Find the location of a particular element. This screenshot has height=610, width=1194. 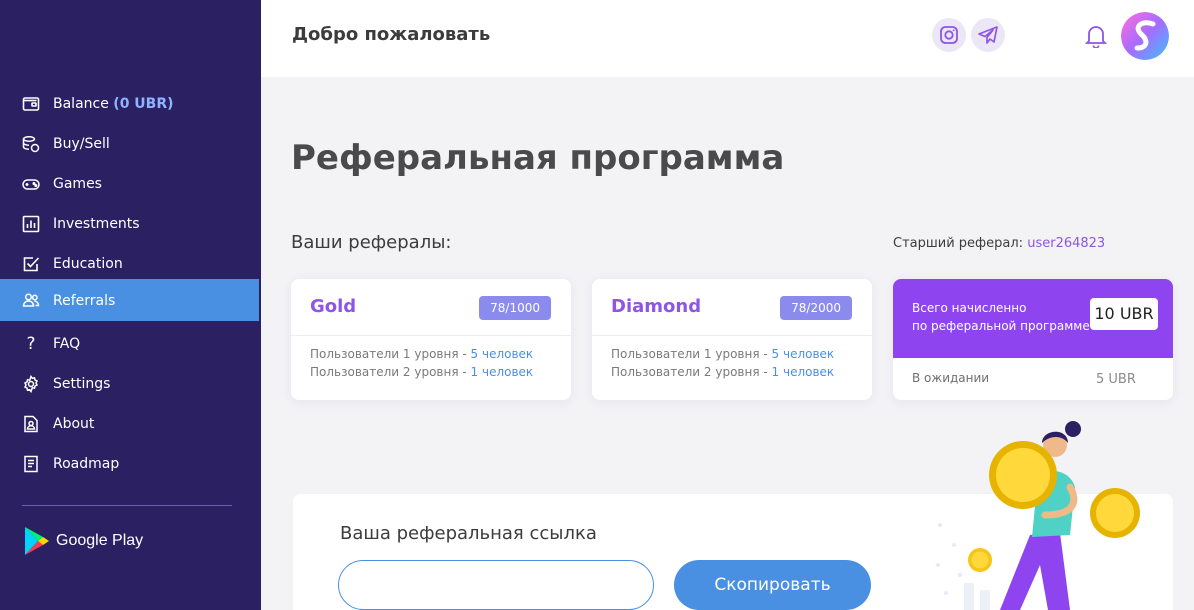

pending-value: 5 UBR is located at coordinates (1116, 379).